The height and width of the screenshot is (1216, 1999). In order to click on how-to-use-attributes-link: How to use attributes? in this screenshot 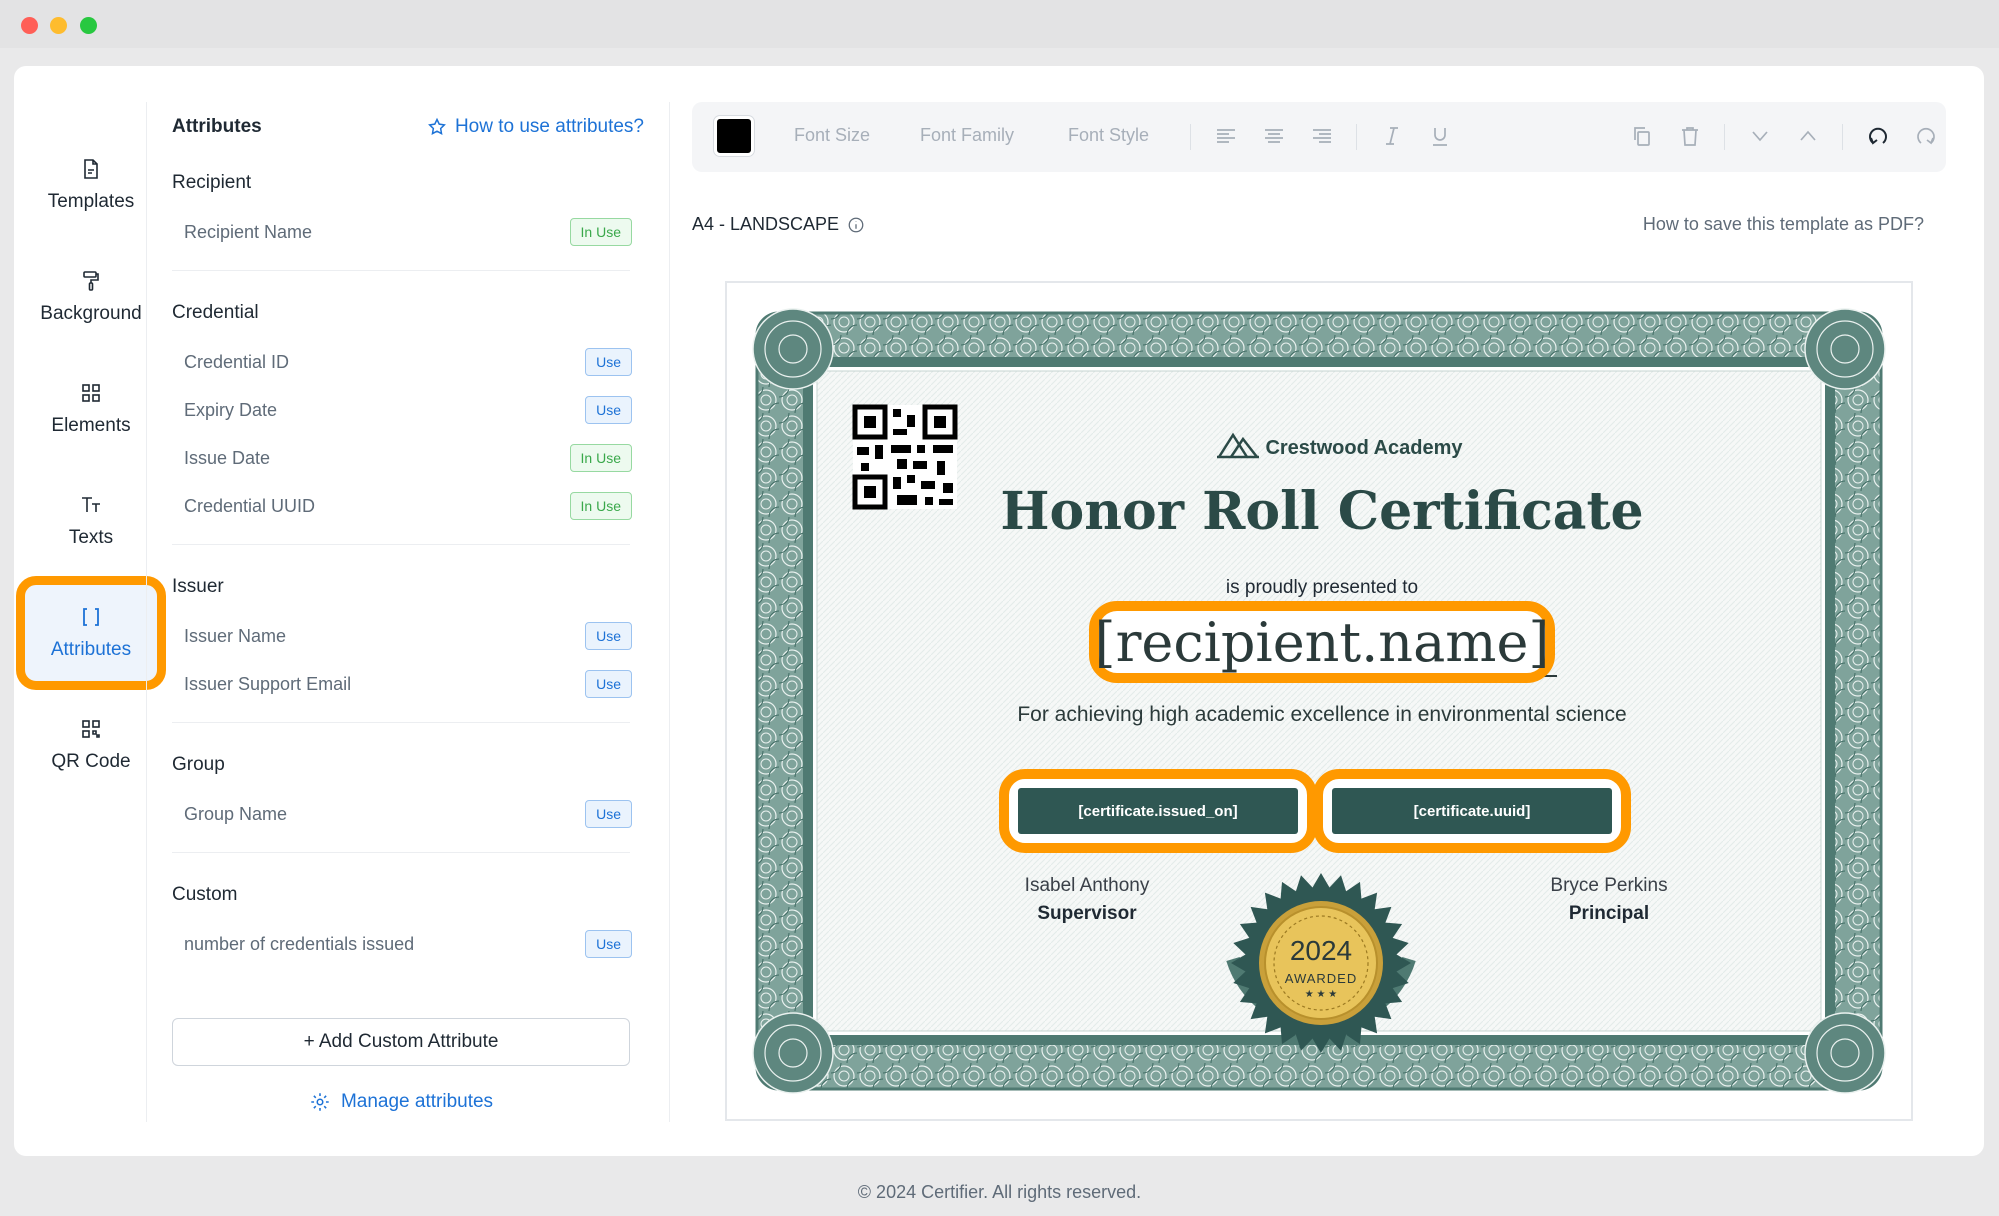, I will do `click(535, 127)`.